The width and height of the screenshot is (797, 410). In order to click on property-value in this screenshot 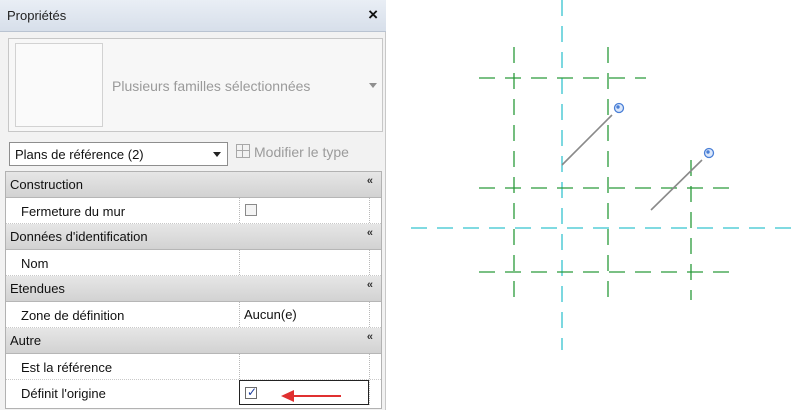, I will do `click(304, 210)`.